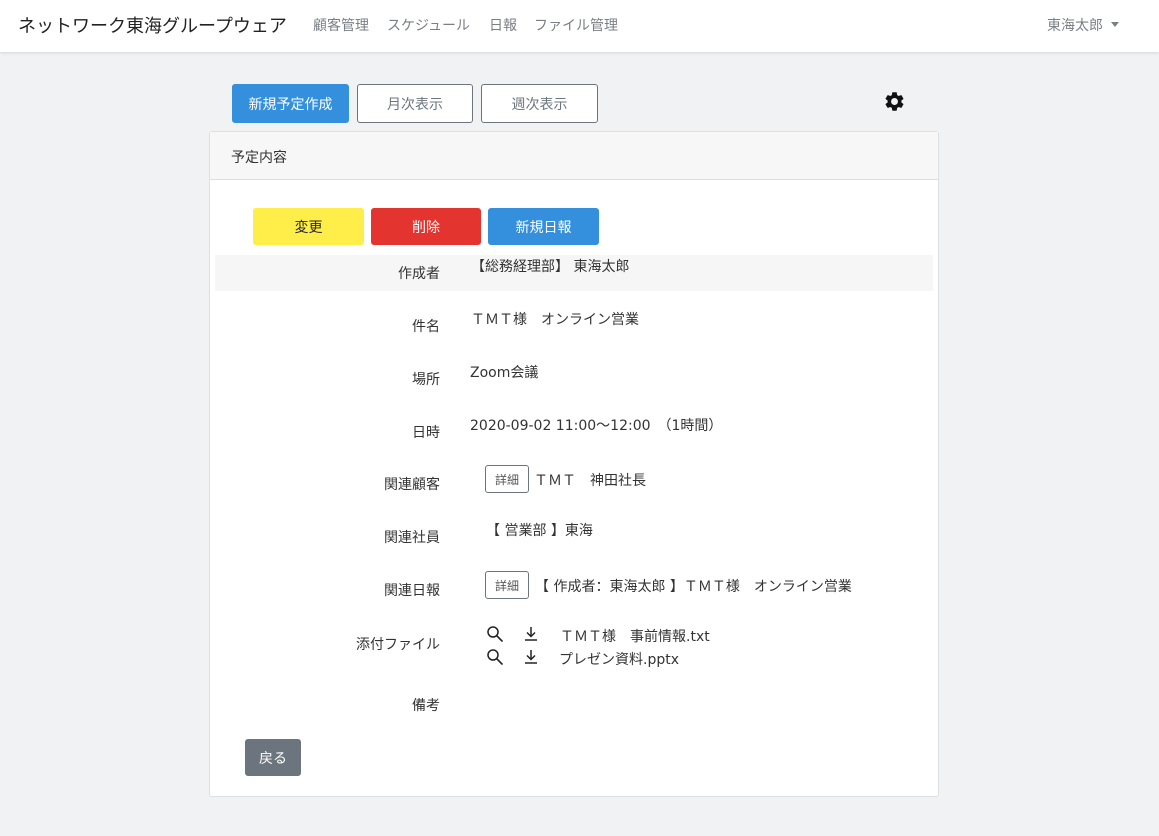 The height and width of the screenshot is (836, 1159). I want to click on subject-value: ＴＭＴ様 オンライン営業, so click(555, 320).